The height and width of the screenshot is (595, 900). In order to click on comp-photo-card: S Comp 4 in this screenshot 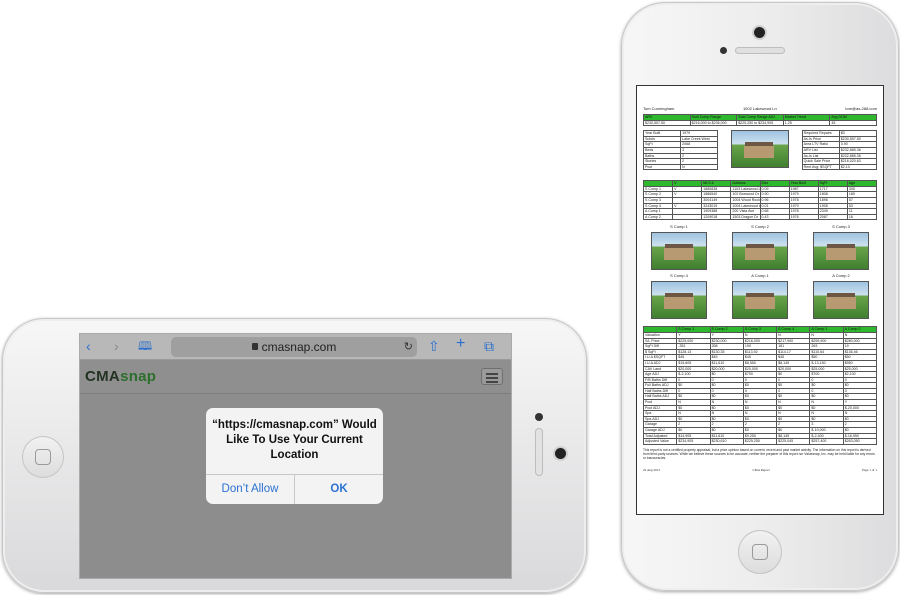, I will do `click(679, 296)`.